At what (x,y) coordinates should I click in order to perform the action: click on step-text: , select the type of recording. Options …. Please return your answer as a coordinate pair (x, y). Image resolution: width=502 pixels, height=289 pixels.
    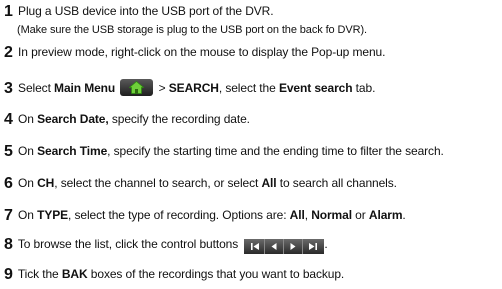
    Looking at the image, I should click on (179, 215).